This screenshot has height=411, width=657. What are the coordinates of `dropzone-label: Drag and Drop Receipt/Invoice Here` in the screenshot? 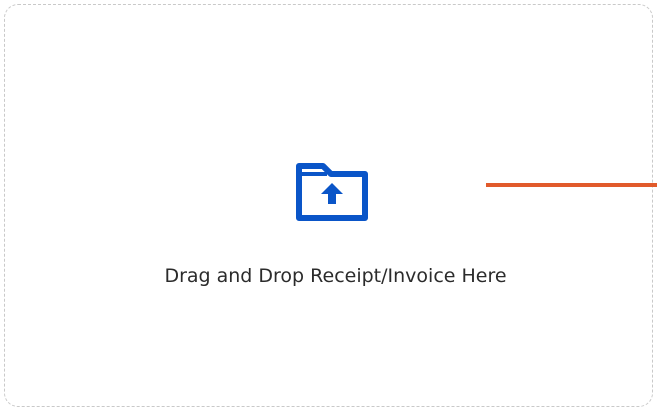 It's located at (335, 276).